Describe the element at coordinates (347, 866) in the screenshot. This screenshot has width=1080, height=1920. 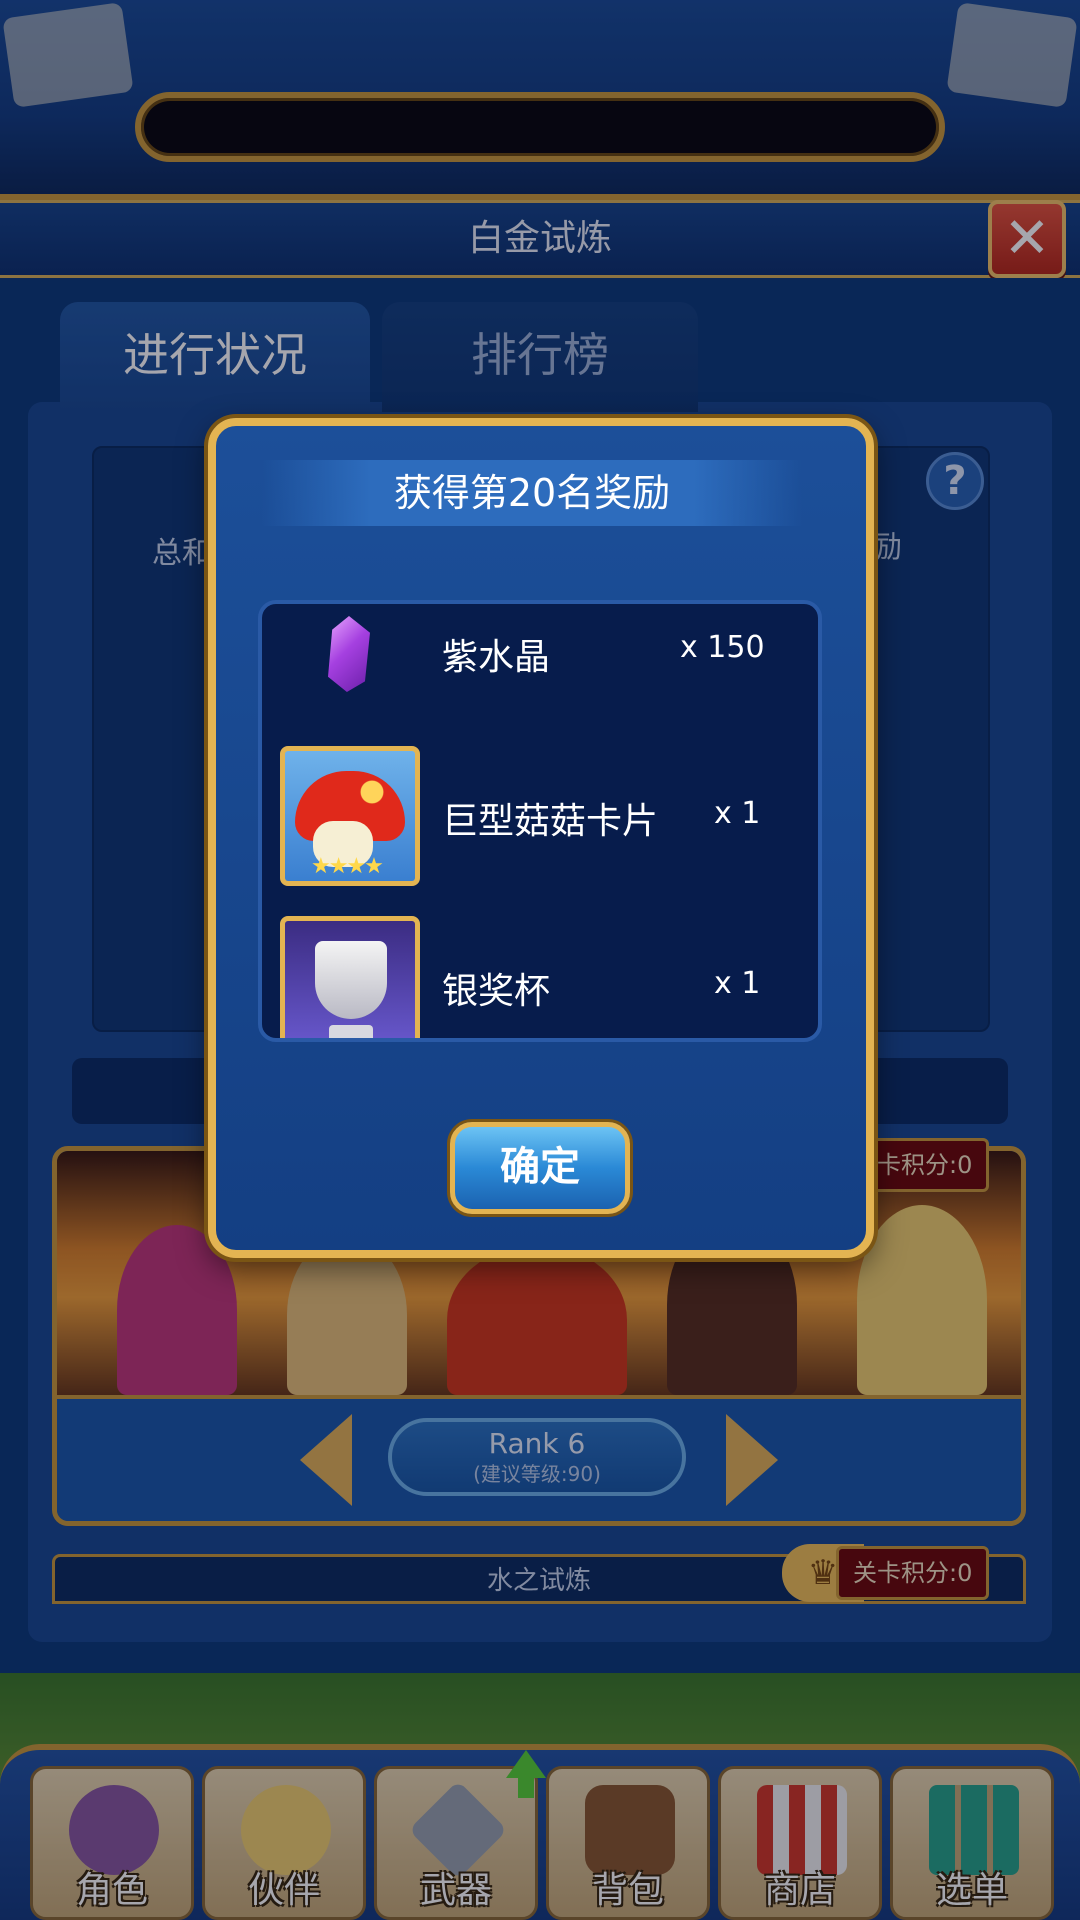
I see `star-rating-icon: ★★★★` at that location.